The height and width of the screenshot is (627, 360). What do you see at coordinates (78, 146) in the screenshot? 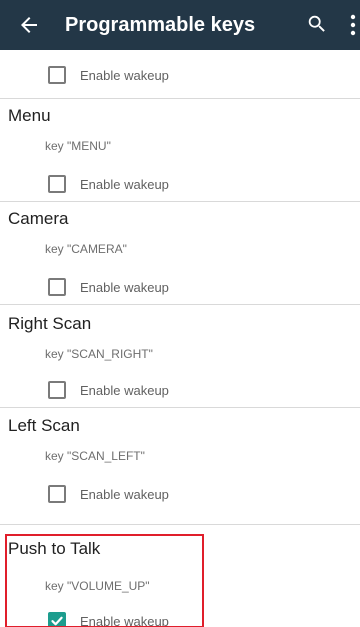
I see `key-code: key "MENU"` at bounding box center [78, 146].